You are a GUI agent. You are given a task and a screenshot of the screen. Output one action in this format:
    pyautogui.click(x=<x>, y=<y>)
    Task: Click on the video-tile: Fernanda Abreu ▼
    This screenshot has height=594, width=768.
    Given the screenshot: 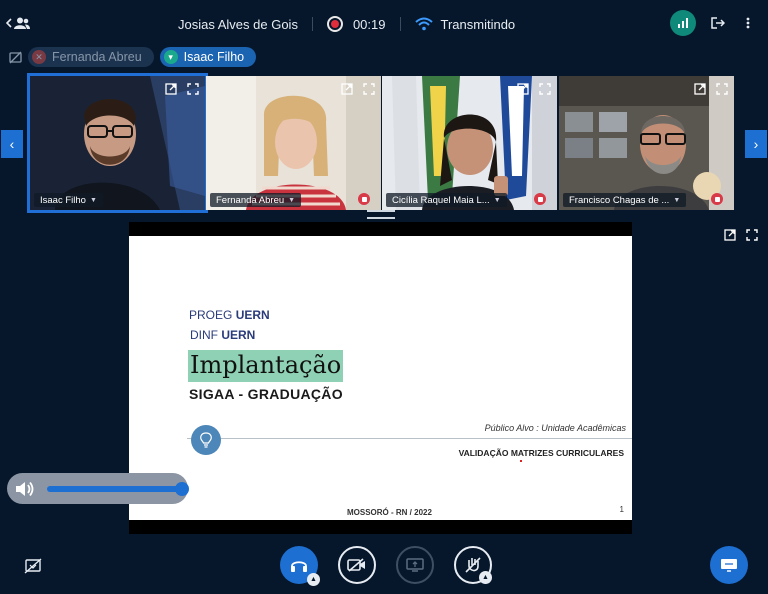 What is the action you would take?
    pyautogui.click(x=293, y=143)
    